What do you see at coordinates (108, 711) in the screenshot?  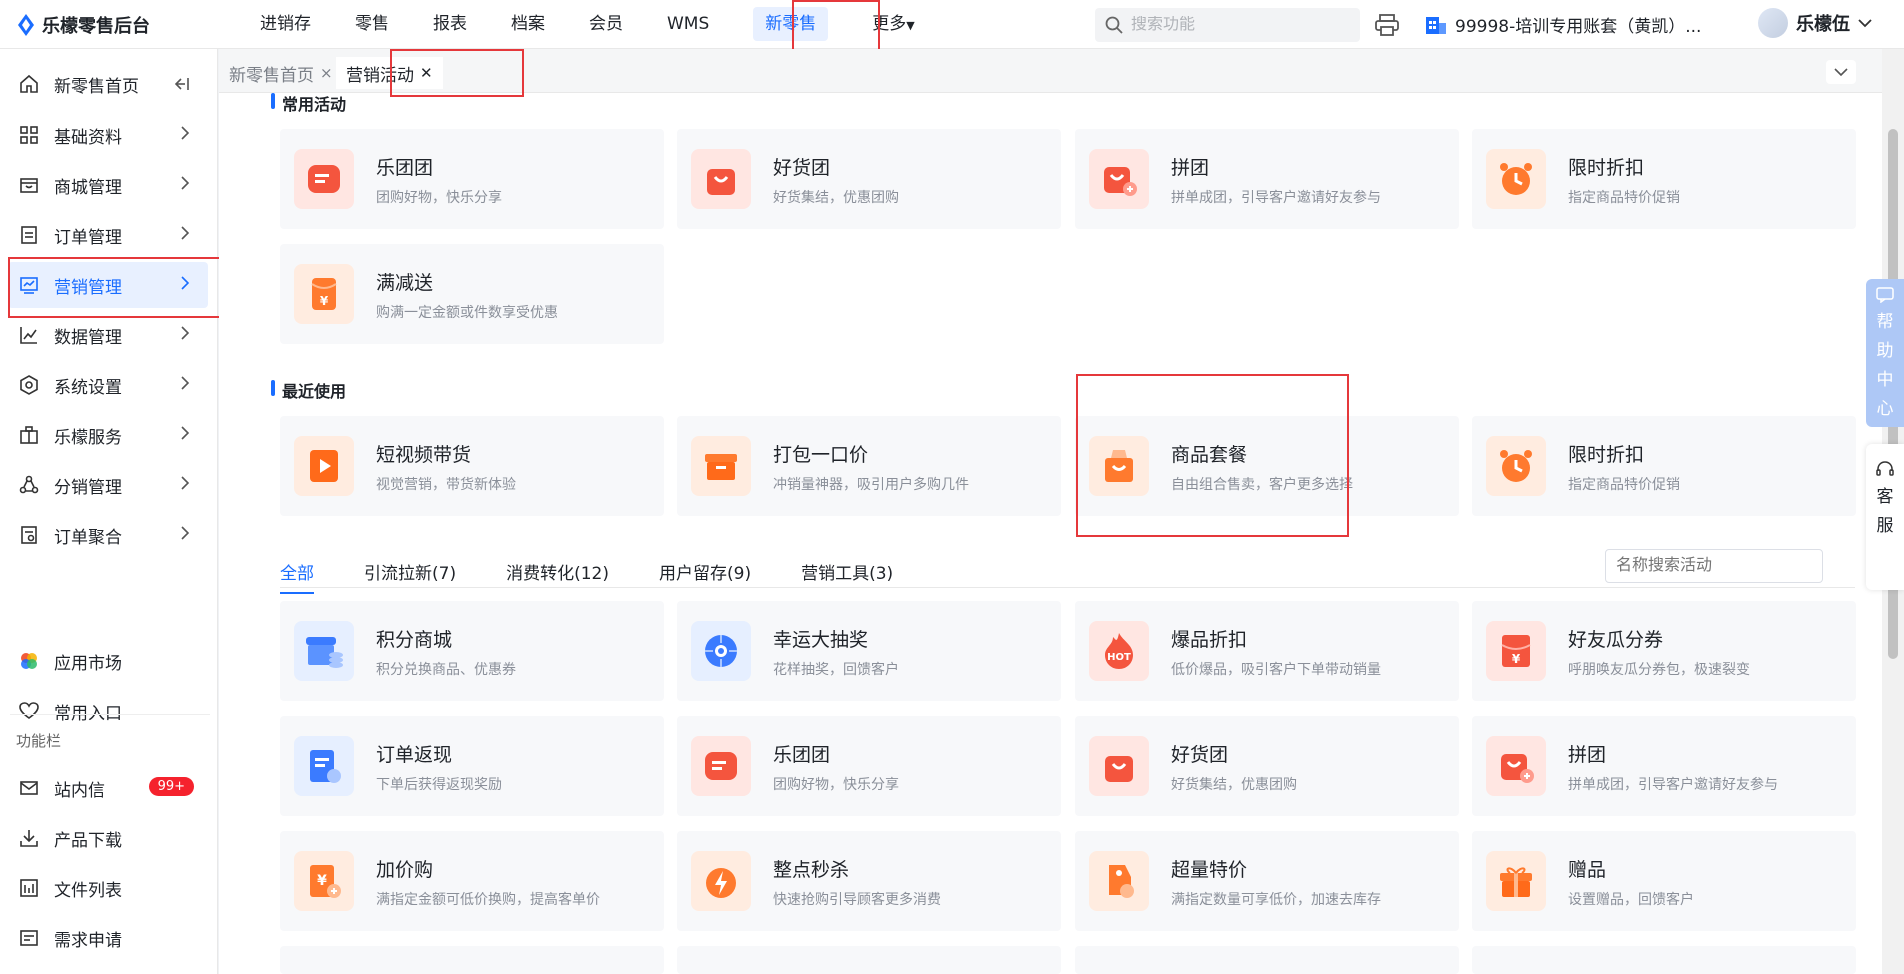 I see `sidebar-favorites: 常用入口` at bounding box center [108, 711].